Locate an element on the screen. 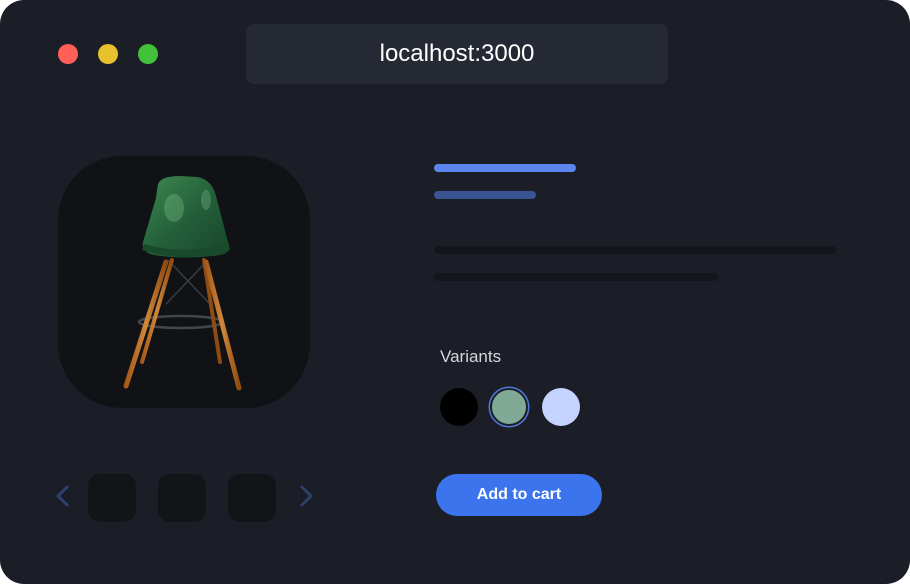  previous-image-button is located at coordinates (64, 496).